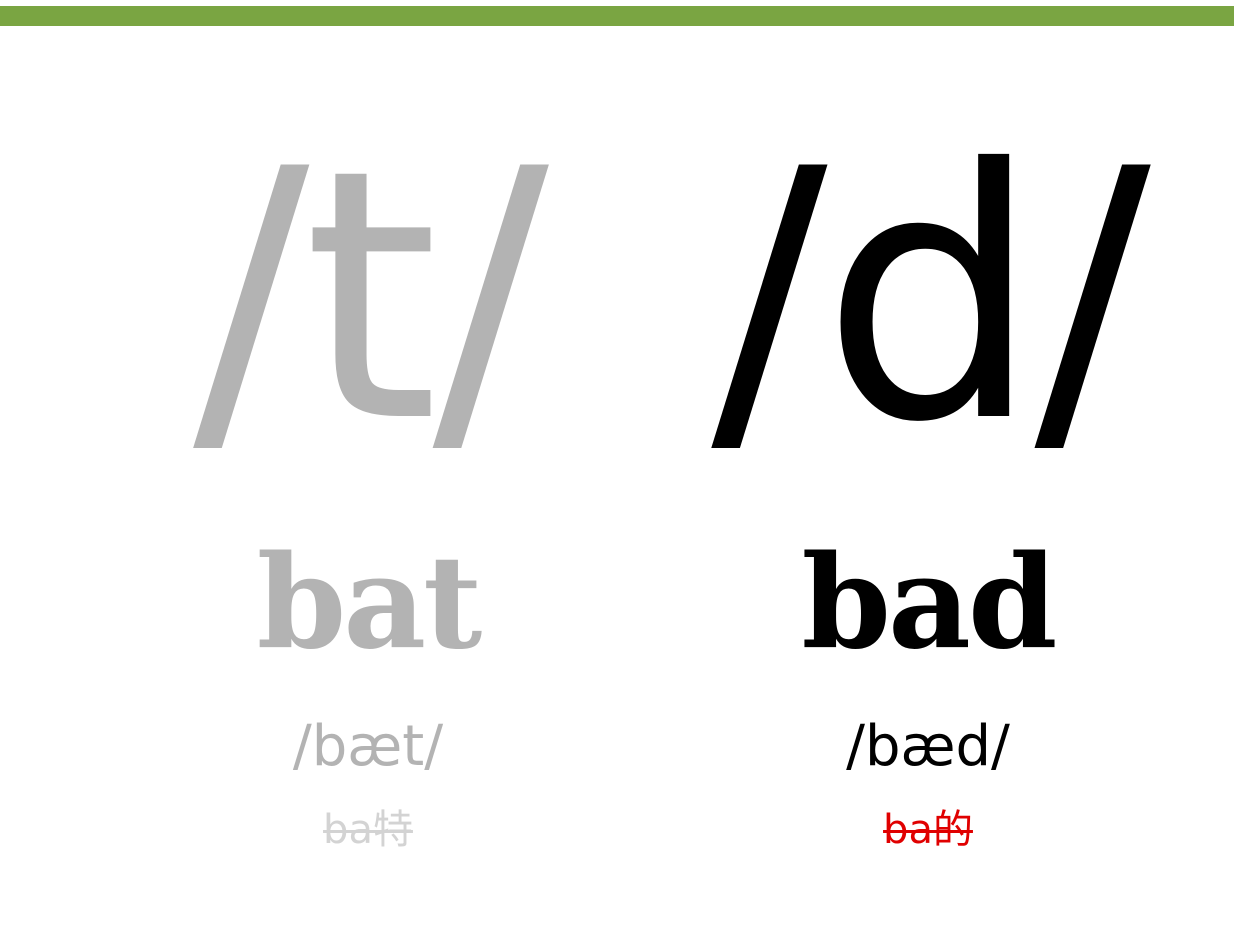 The image size is (1234, 934). Describe the element at coordinates (928, 746) in the screenshot. I see `ipa-bad: /bæd/` at that location.